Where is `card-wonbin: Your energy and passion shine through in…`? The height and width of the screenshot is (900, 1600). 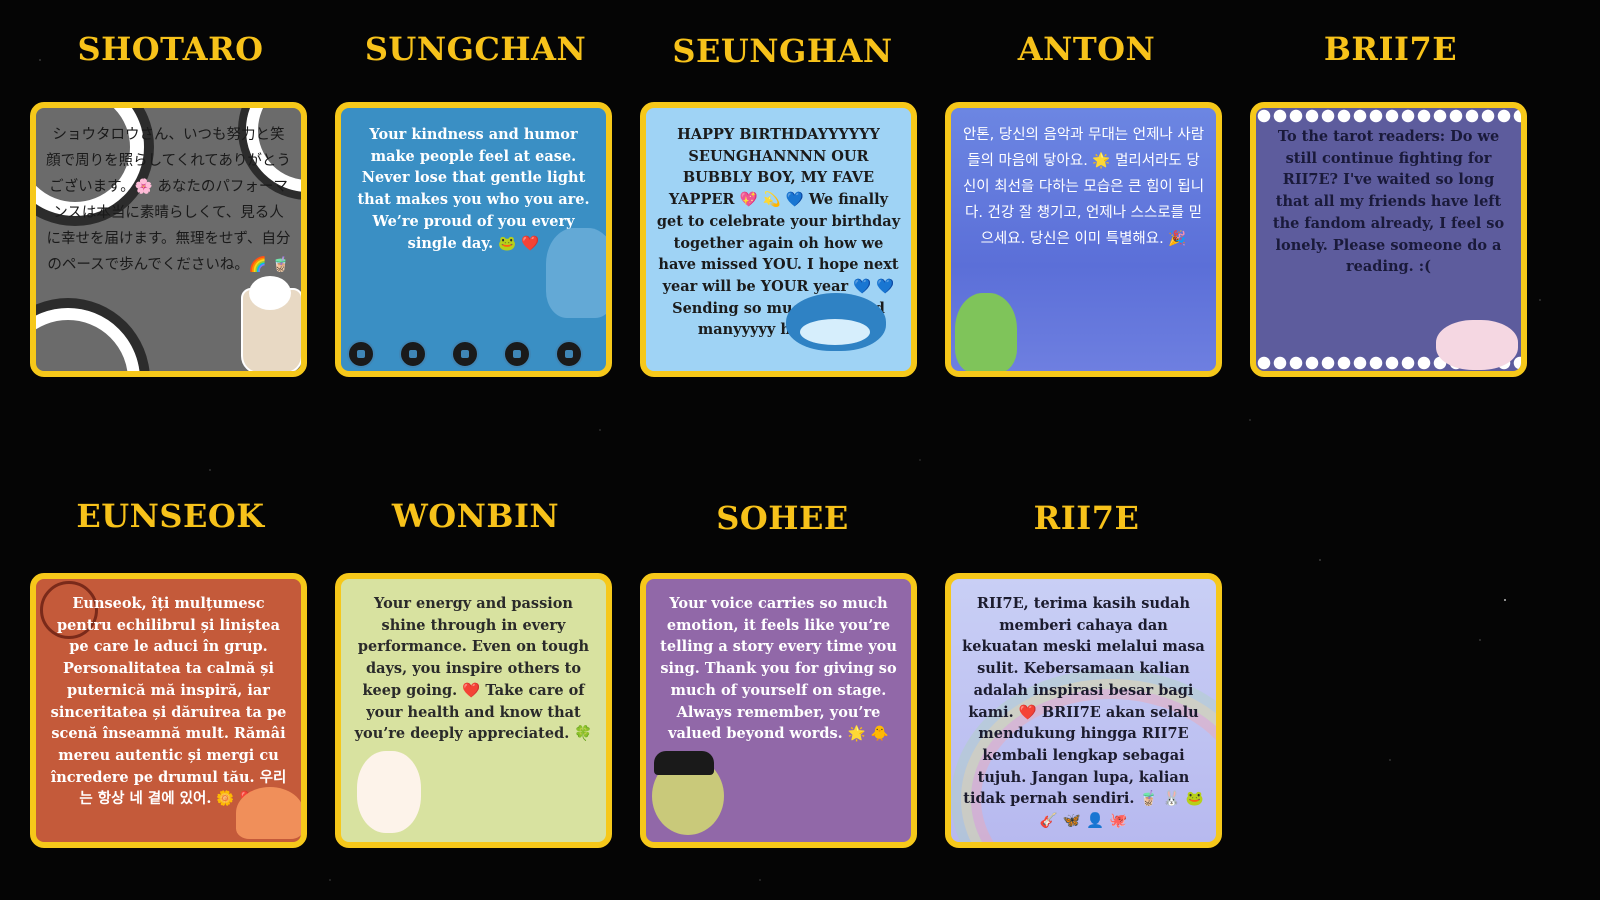
card-wonbin: Your energy and passion shine through in… is located at coordinates (473, 710).